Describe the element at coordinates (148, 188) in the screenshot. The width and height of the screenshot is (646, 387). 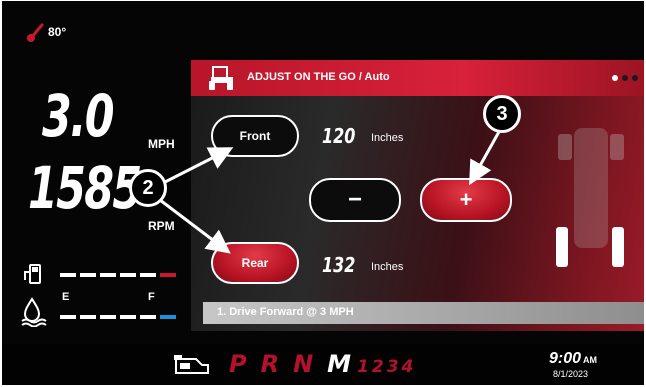
I see `callout-2: 2` at that location.